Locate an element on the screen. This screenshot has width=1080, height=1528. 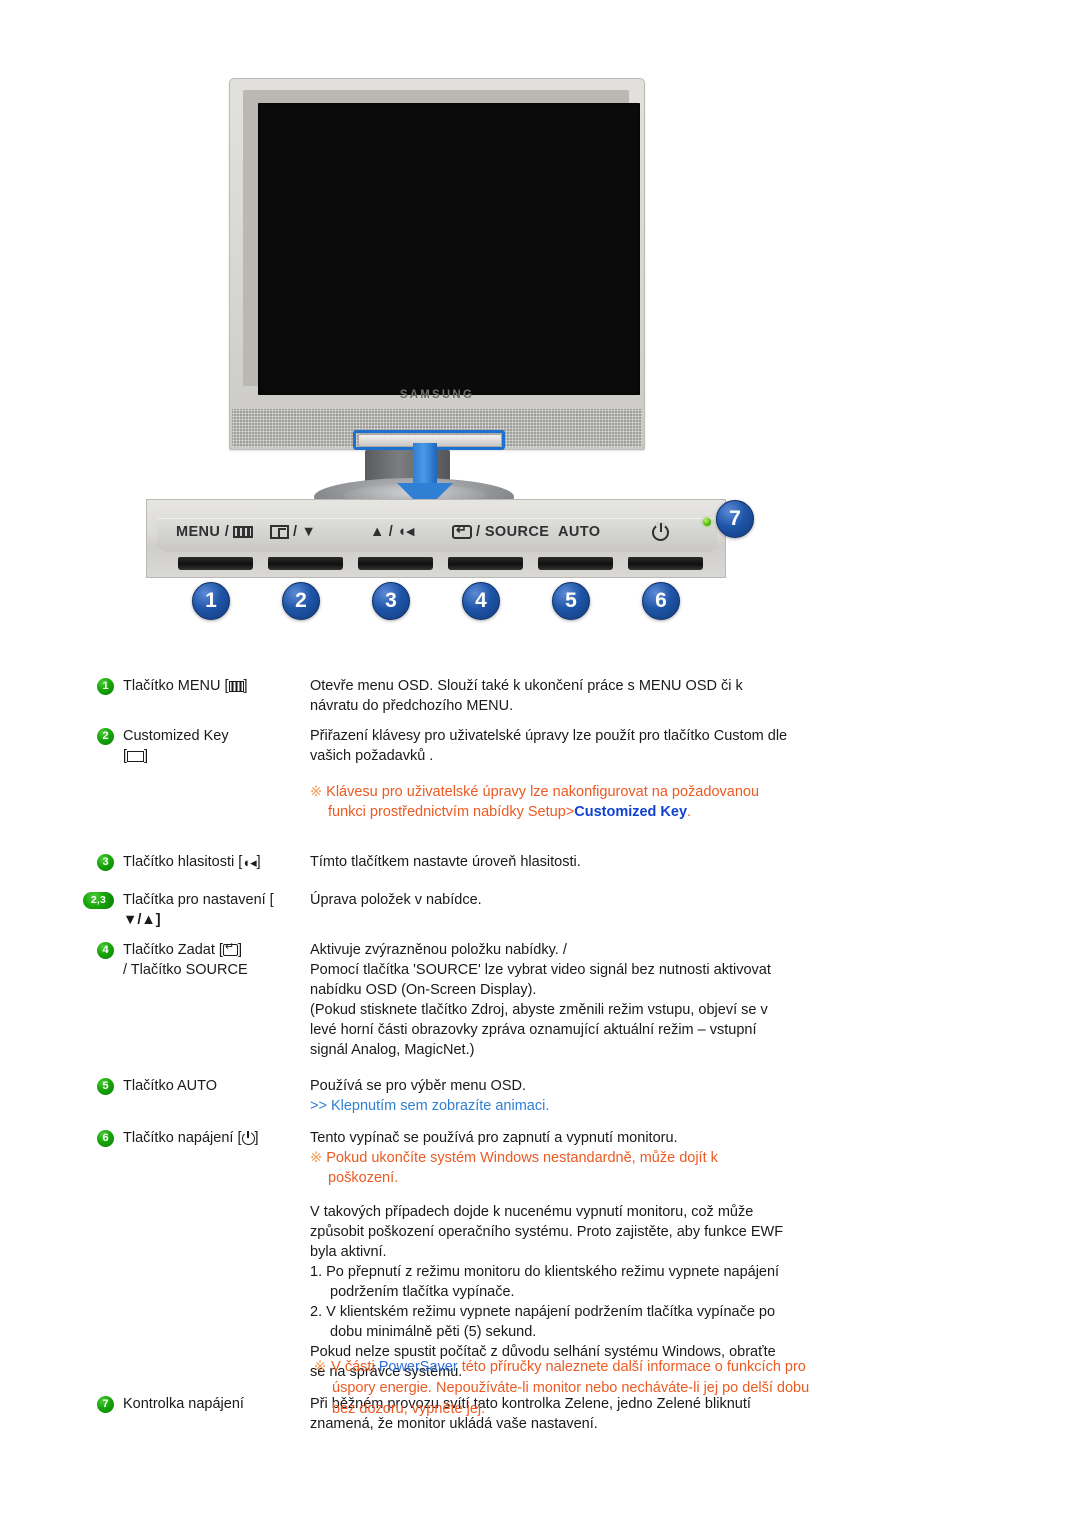
panel-menu-text: MENU / is located at coordinates (203, 532).